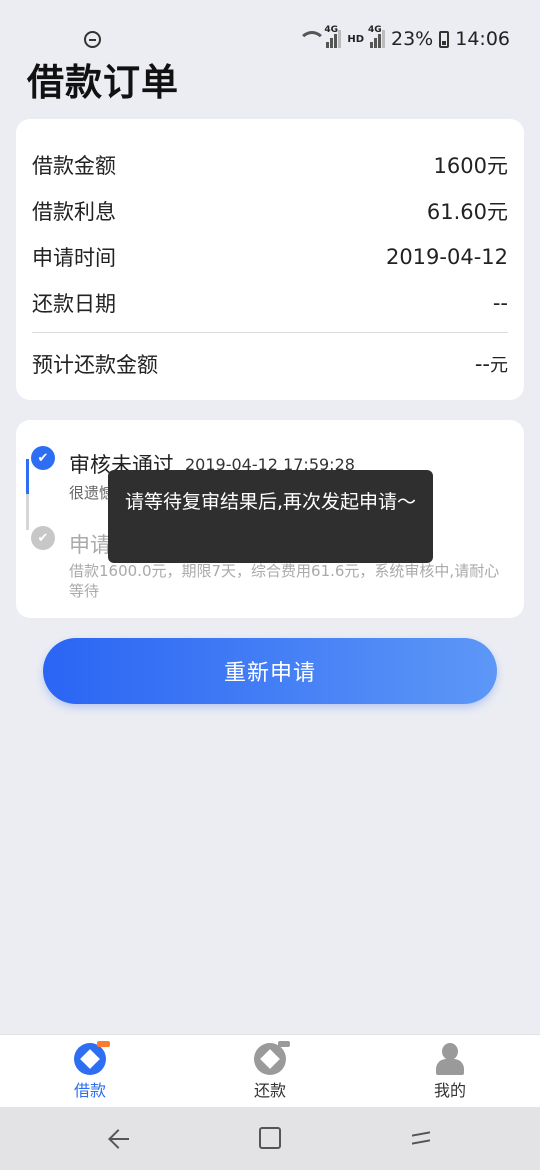 The image size is (540, 1170). Describe the element at coordinates (500, 303) in the screenshot. I see `info-value: --` at that location.